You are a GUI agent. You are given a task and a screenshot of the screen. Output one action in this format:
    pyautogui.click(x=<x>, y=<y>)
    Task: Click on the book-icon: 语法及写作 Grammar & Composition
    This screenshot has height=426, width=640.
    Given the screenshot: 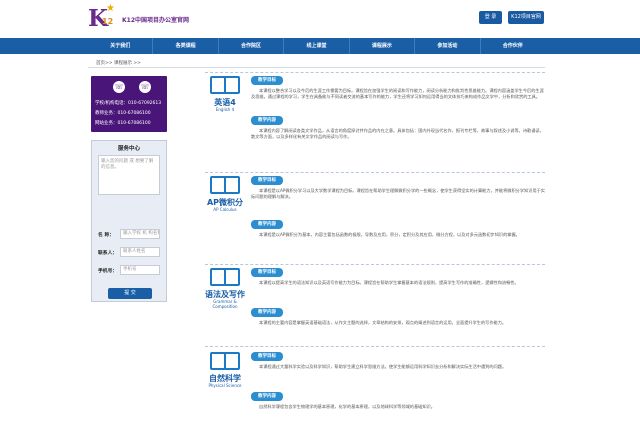 What is the action you would take?
    pyautogui.click(x=225, y=290)
    